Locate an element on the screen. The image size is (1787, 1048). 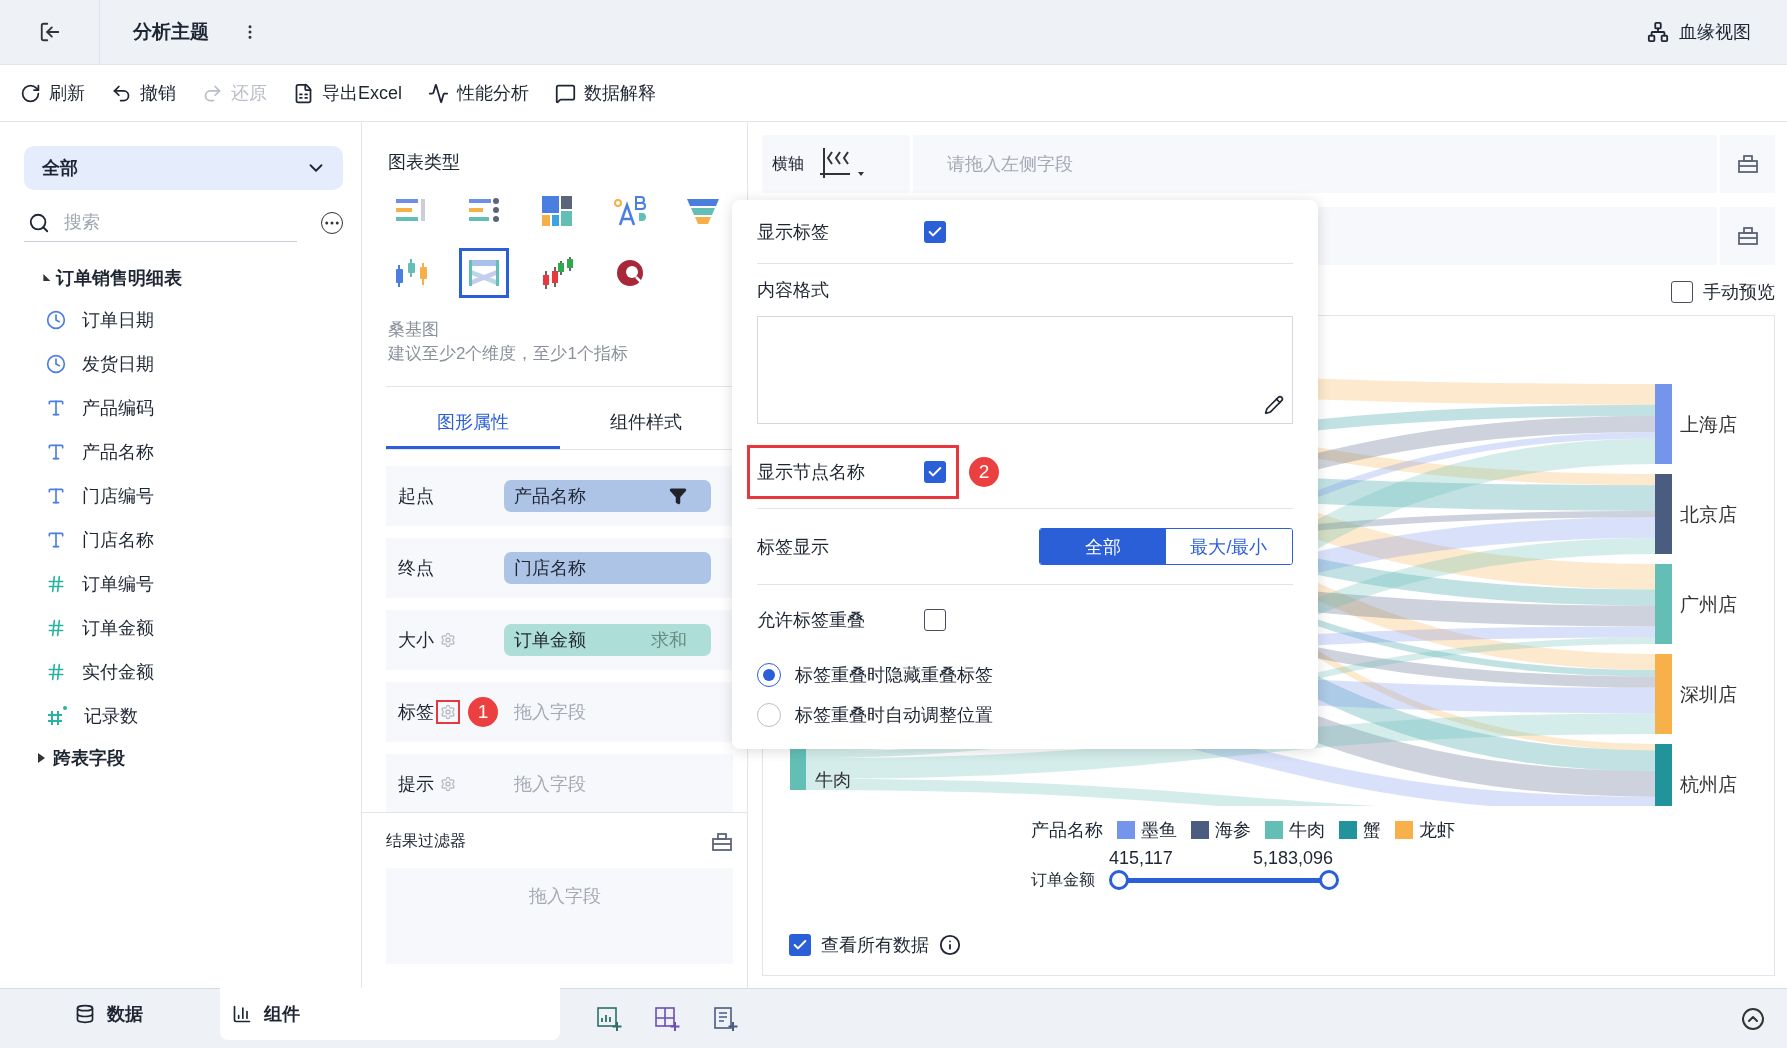
chart-type-button is located at coordinates (484, 273).